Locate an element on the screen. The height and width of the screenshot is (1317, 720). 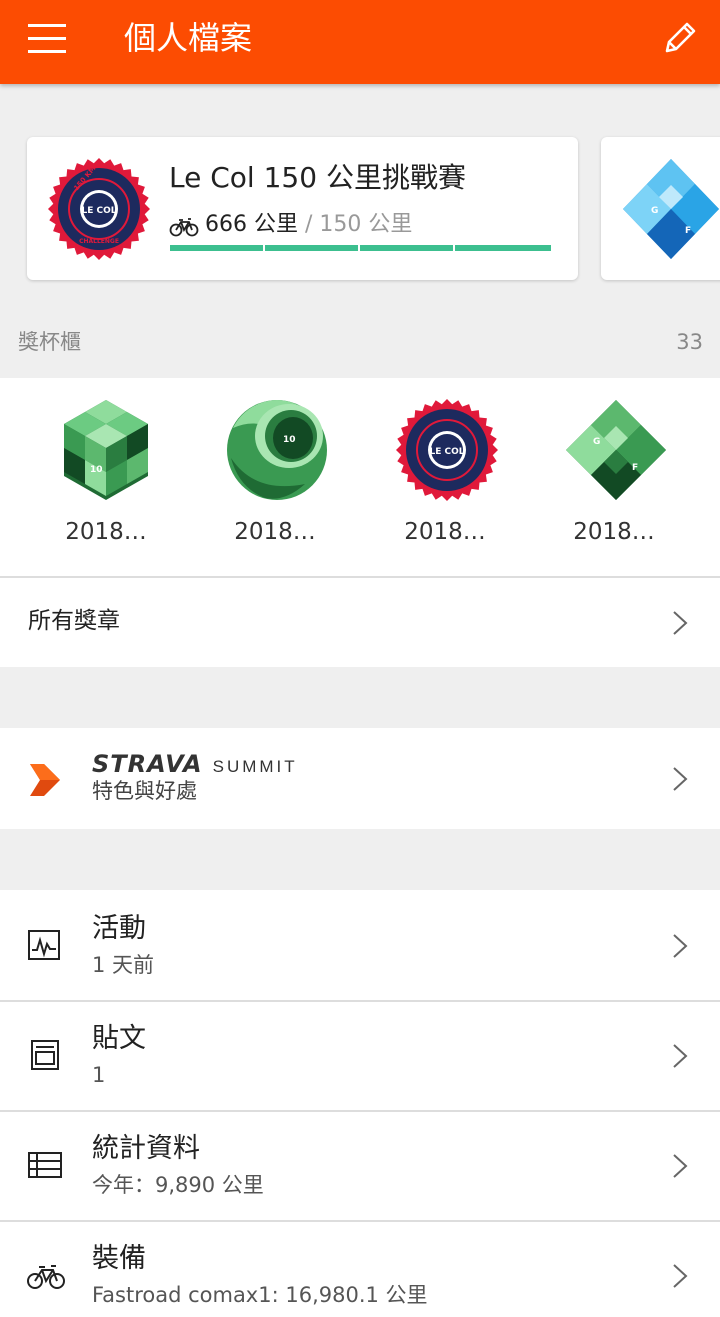
summit-word: SUMMIT is located at coordinates (255, 766).